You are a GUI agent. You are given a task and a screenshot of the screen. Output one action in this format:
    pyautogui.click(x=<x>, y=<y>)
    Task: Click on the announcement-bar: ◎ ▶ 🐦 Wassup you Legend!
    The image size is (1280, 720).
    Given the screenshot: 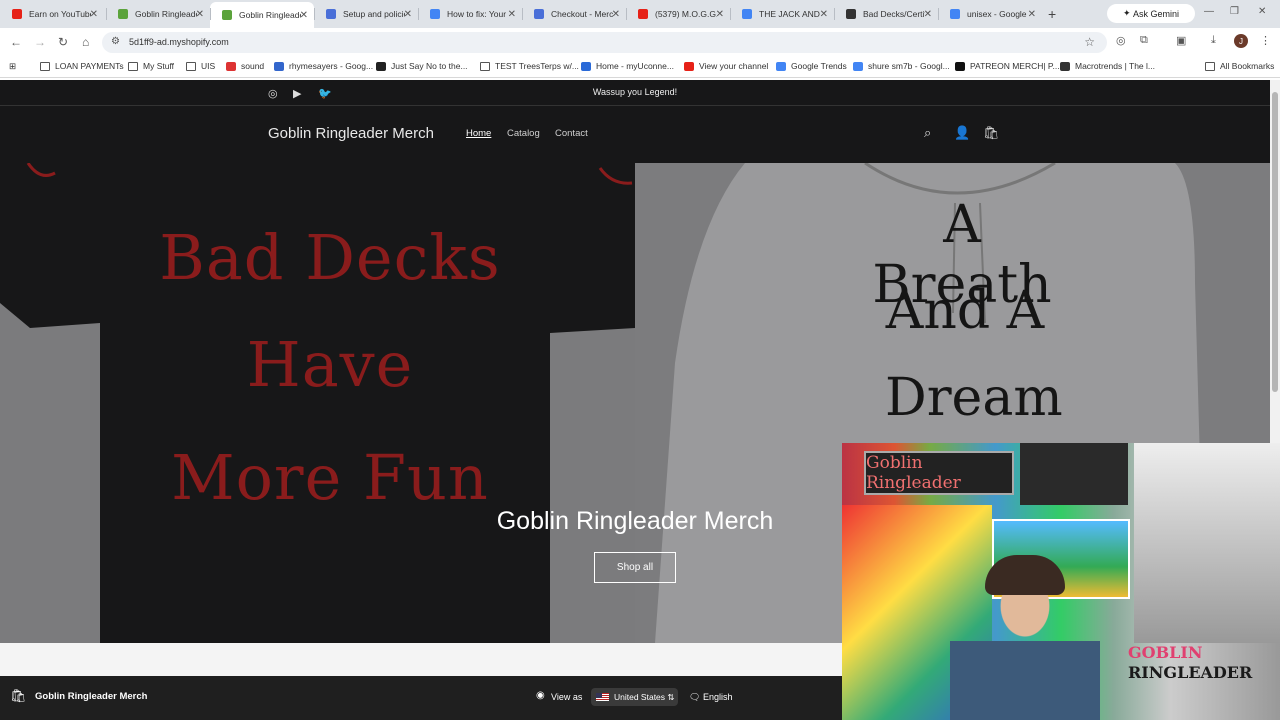 What is the action you would take?
    pyautogui.click(x=635, y=93)
    